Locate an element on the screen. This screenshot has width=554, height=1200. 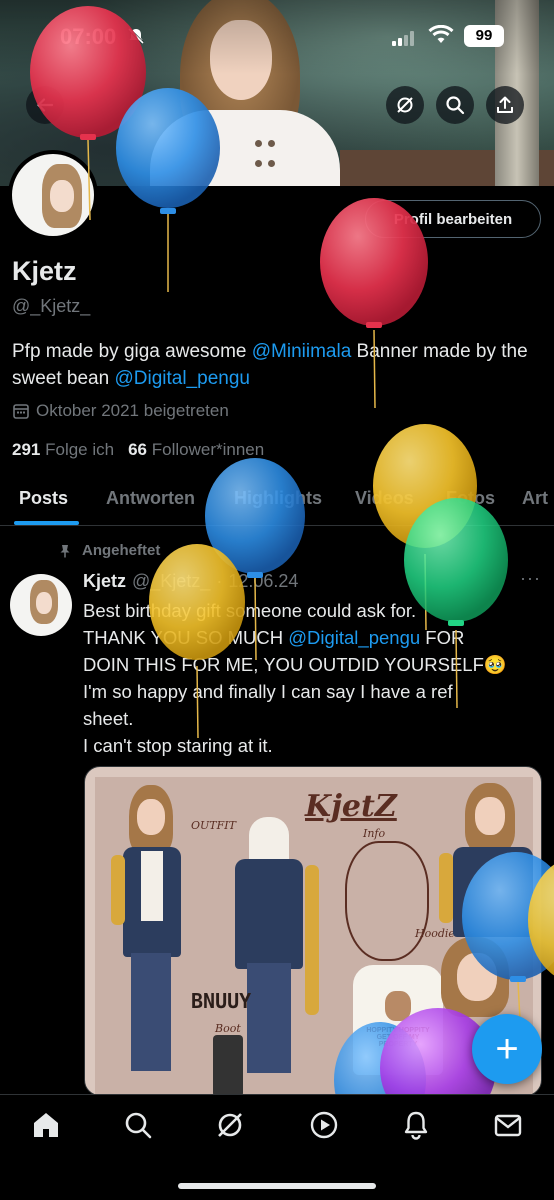
tab-art: Art is located at coordinates (535, 498).